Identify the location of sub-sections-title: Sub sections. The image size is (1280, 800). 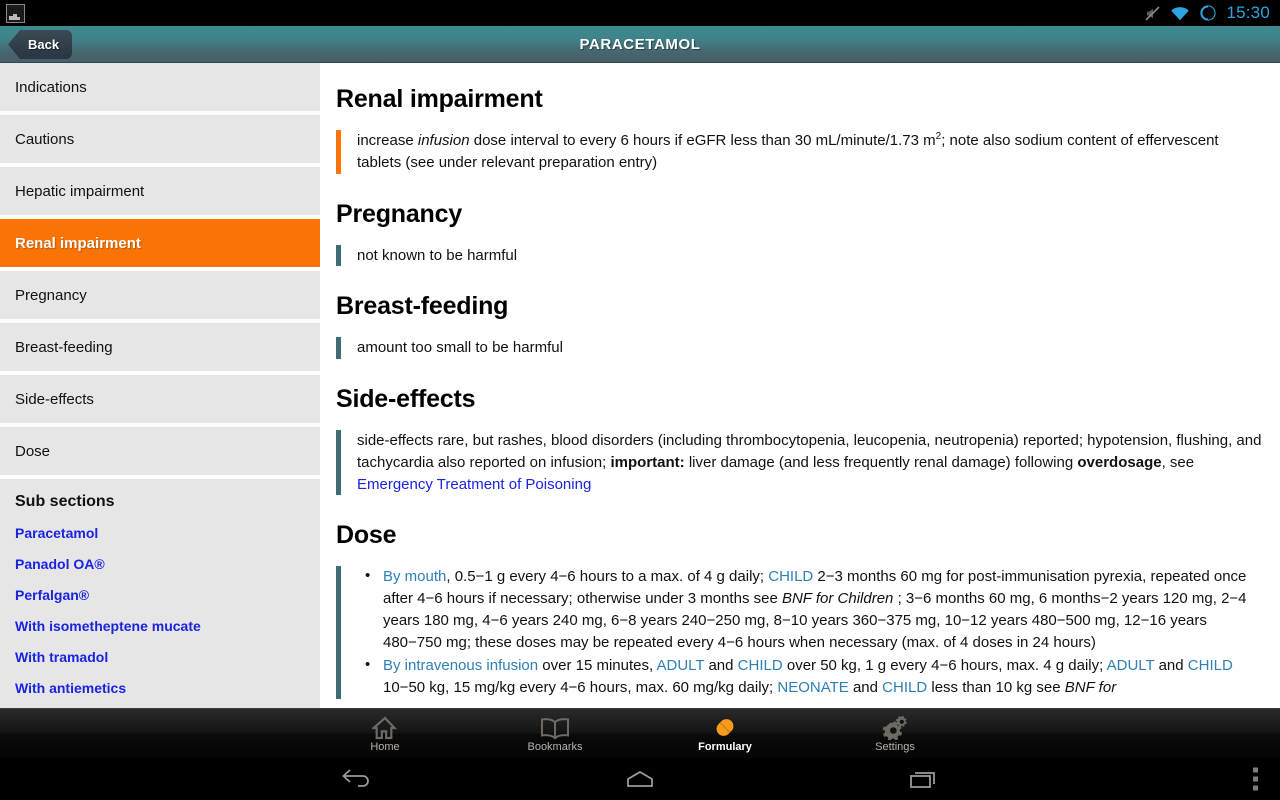
(65, 501).